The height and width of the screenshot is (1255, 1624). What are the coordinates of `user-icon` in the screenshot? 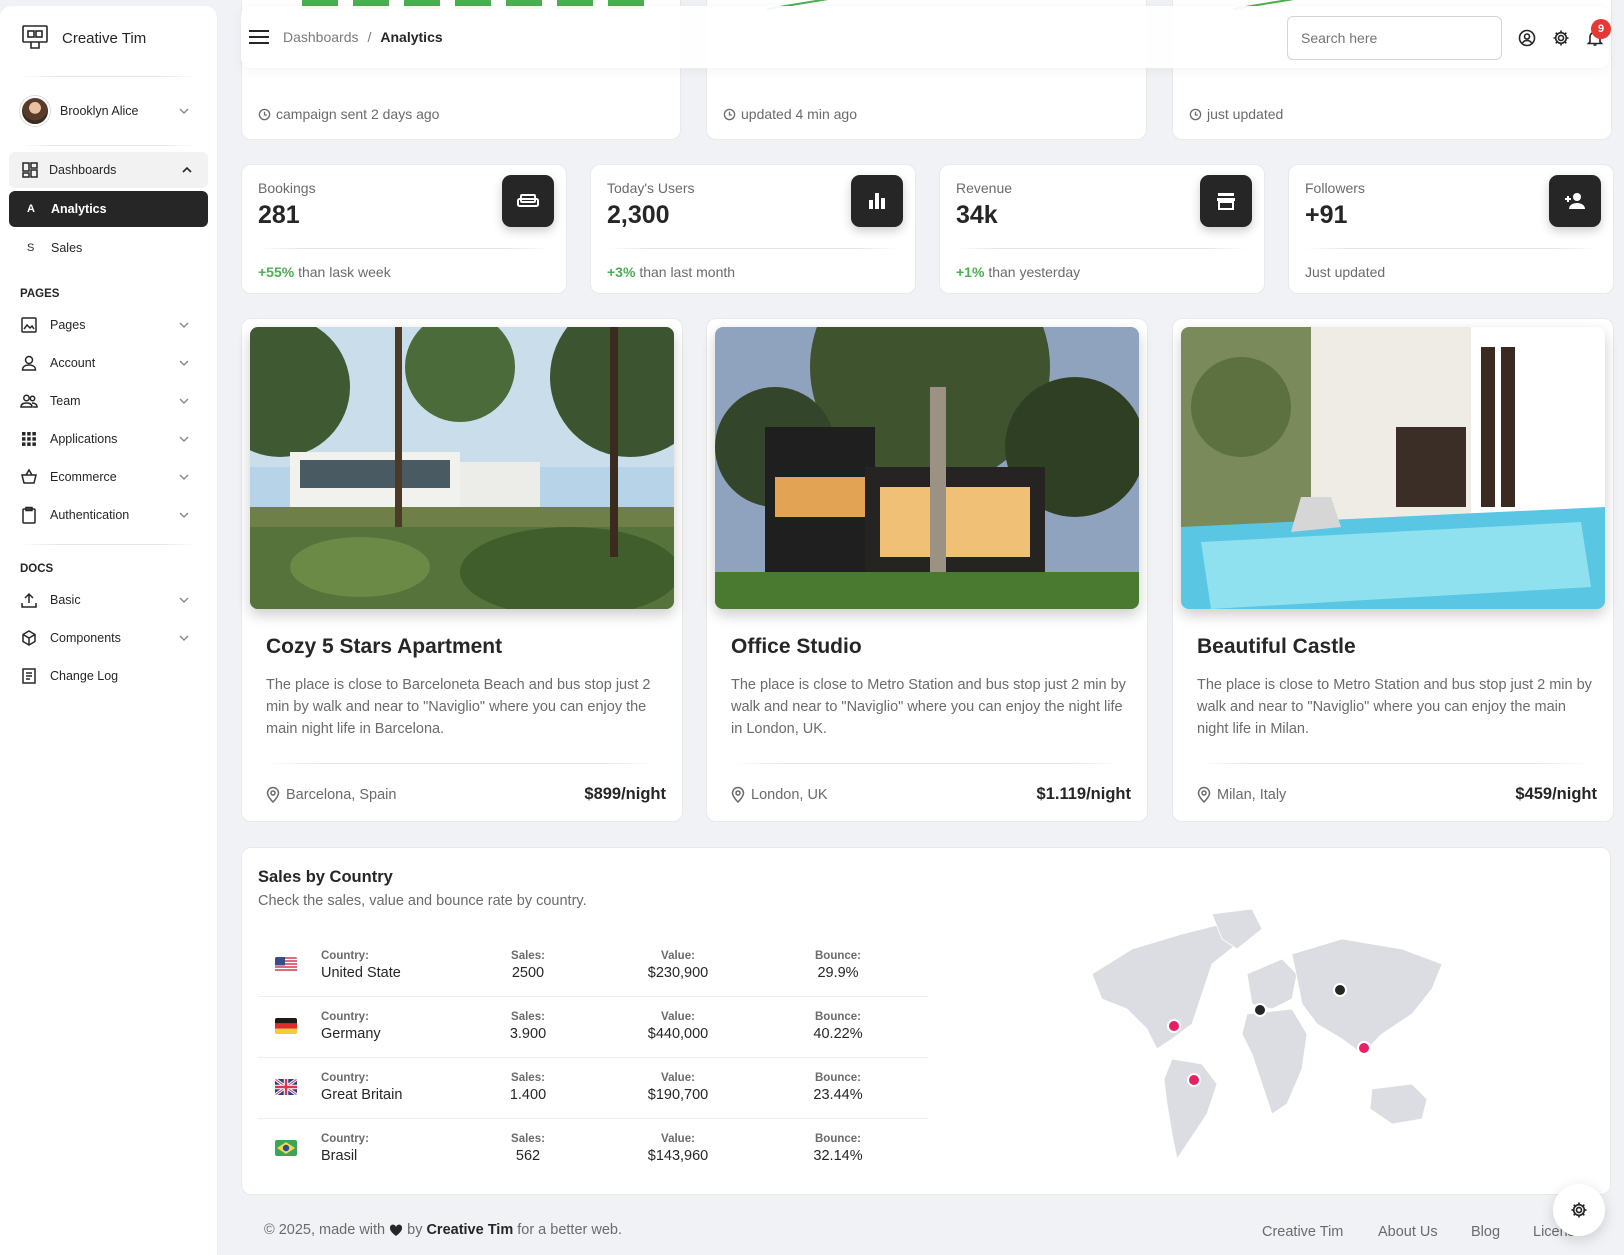 It's located at (29, 363).